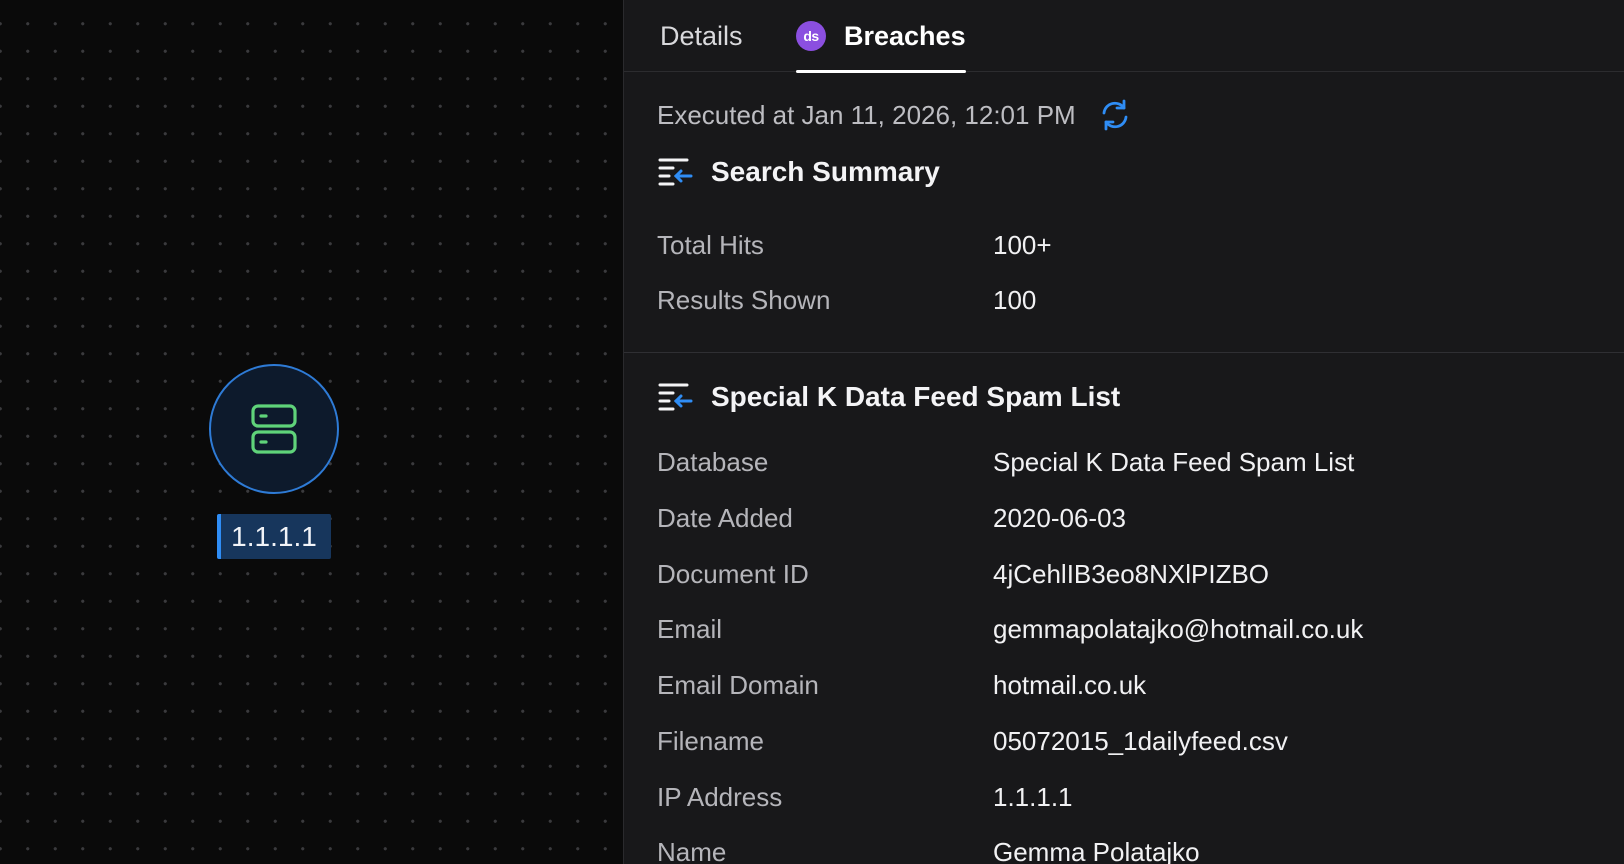  Describe the element at coordinates (1070, 684) in the screenshot. I see `record-value: hotmail.co.uk` at that location.